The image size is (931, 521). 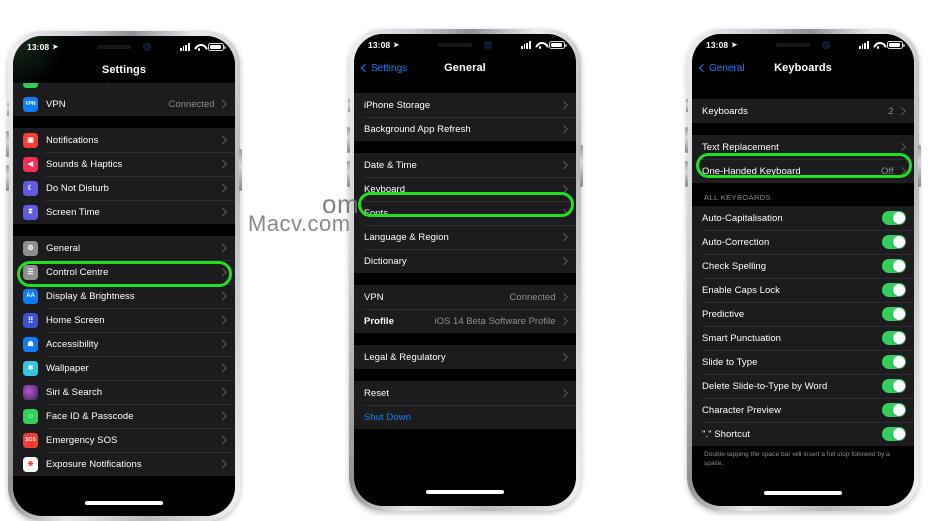 I want to click on row-label: Sounds & Haptics, so click(x=84, y=164).